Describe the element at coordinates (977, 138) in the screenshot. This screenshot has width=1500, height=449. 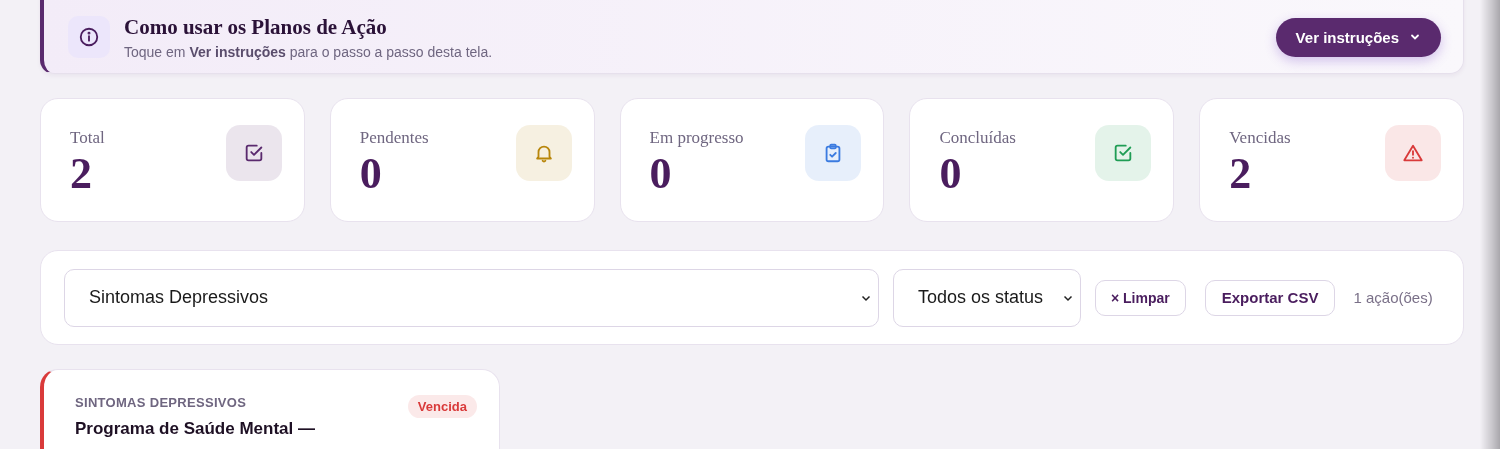
I see `stat-label: Concluídas` at that location.